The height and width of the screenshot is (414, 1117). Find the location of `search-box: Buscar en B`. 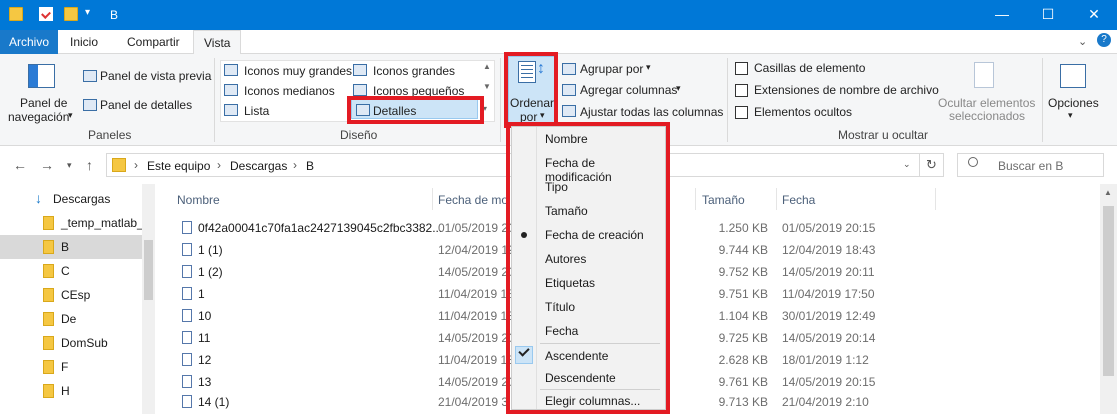

search-box: Buscar en B is located at coordinates (1030, 165).